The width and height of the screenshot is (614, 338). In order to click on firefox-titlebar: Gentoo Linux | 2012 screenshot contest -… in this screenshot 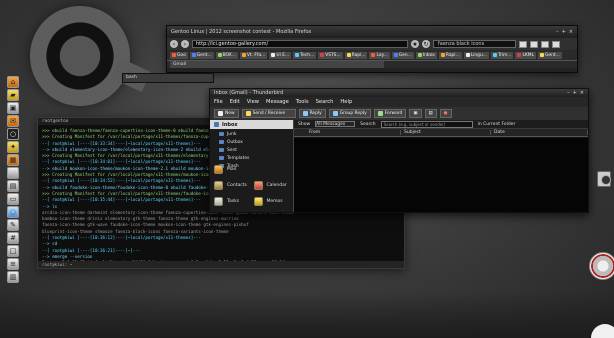, I will do `click(372, 32)`.